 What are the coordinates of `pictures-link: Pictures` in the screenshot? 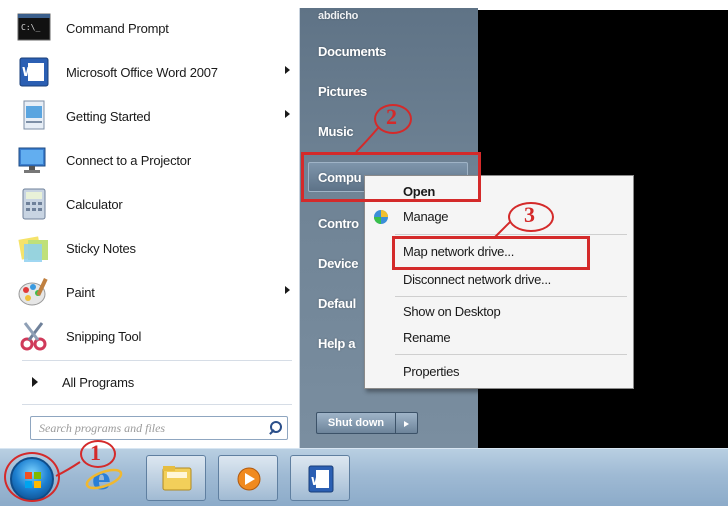 It's located at (342, 91).